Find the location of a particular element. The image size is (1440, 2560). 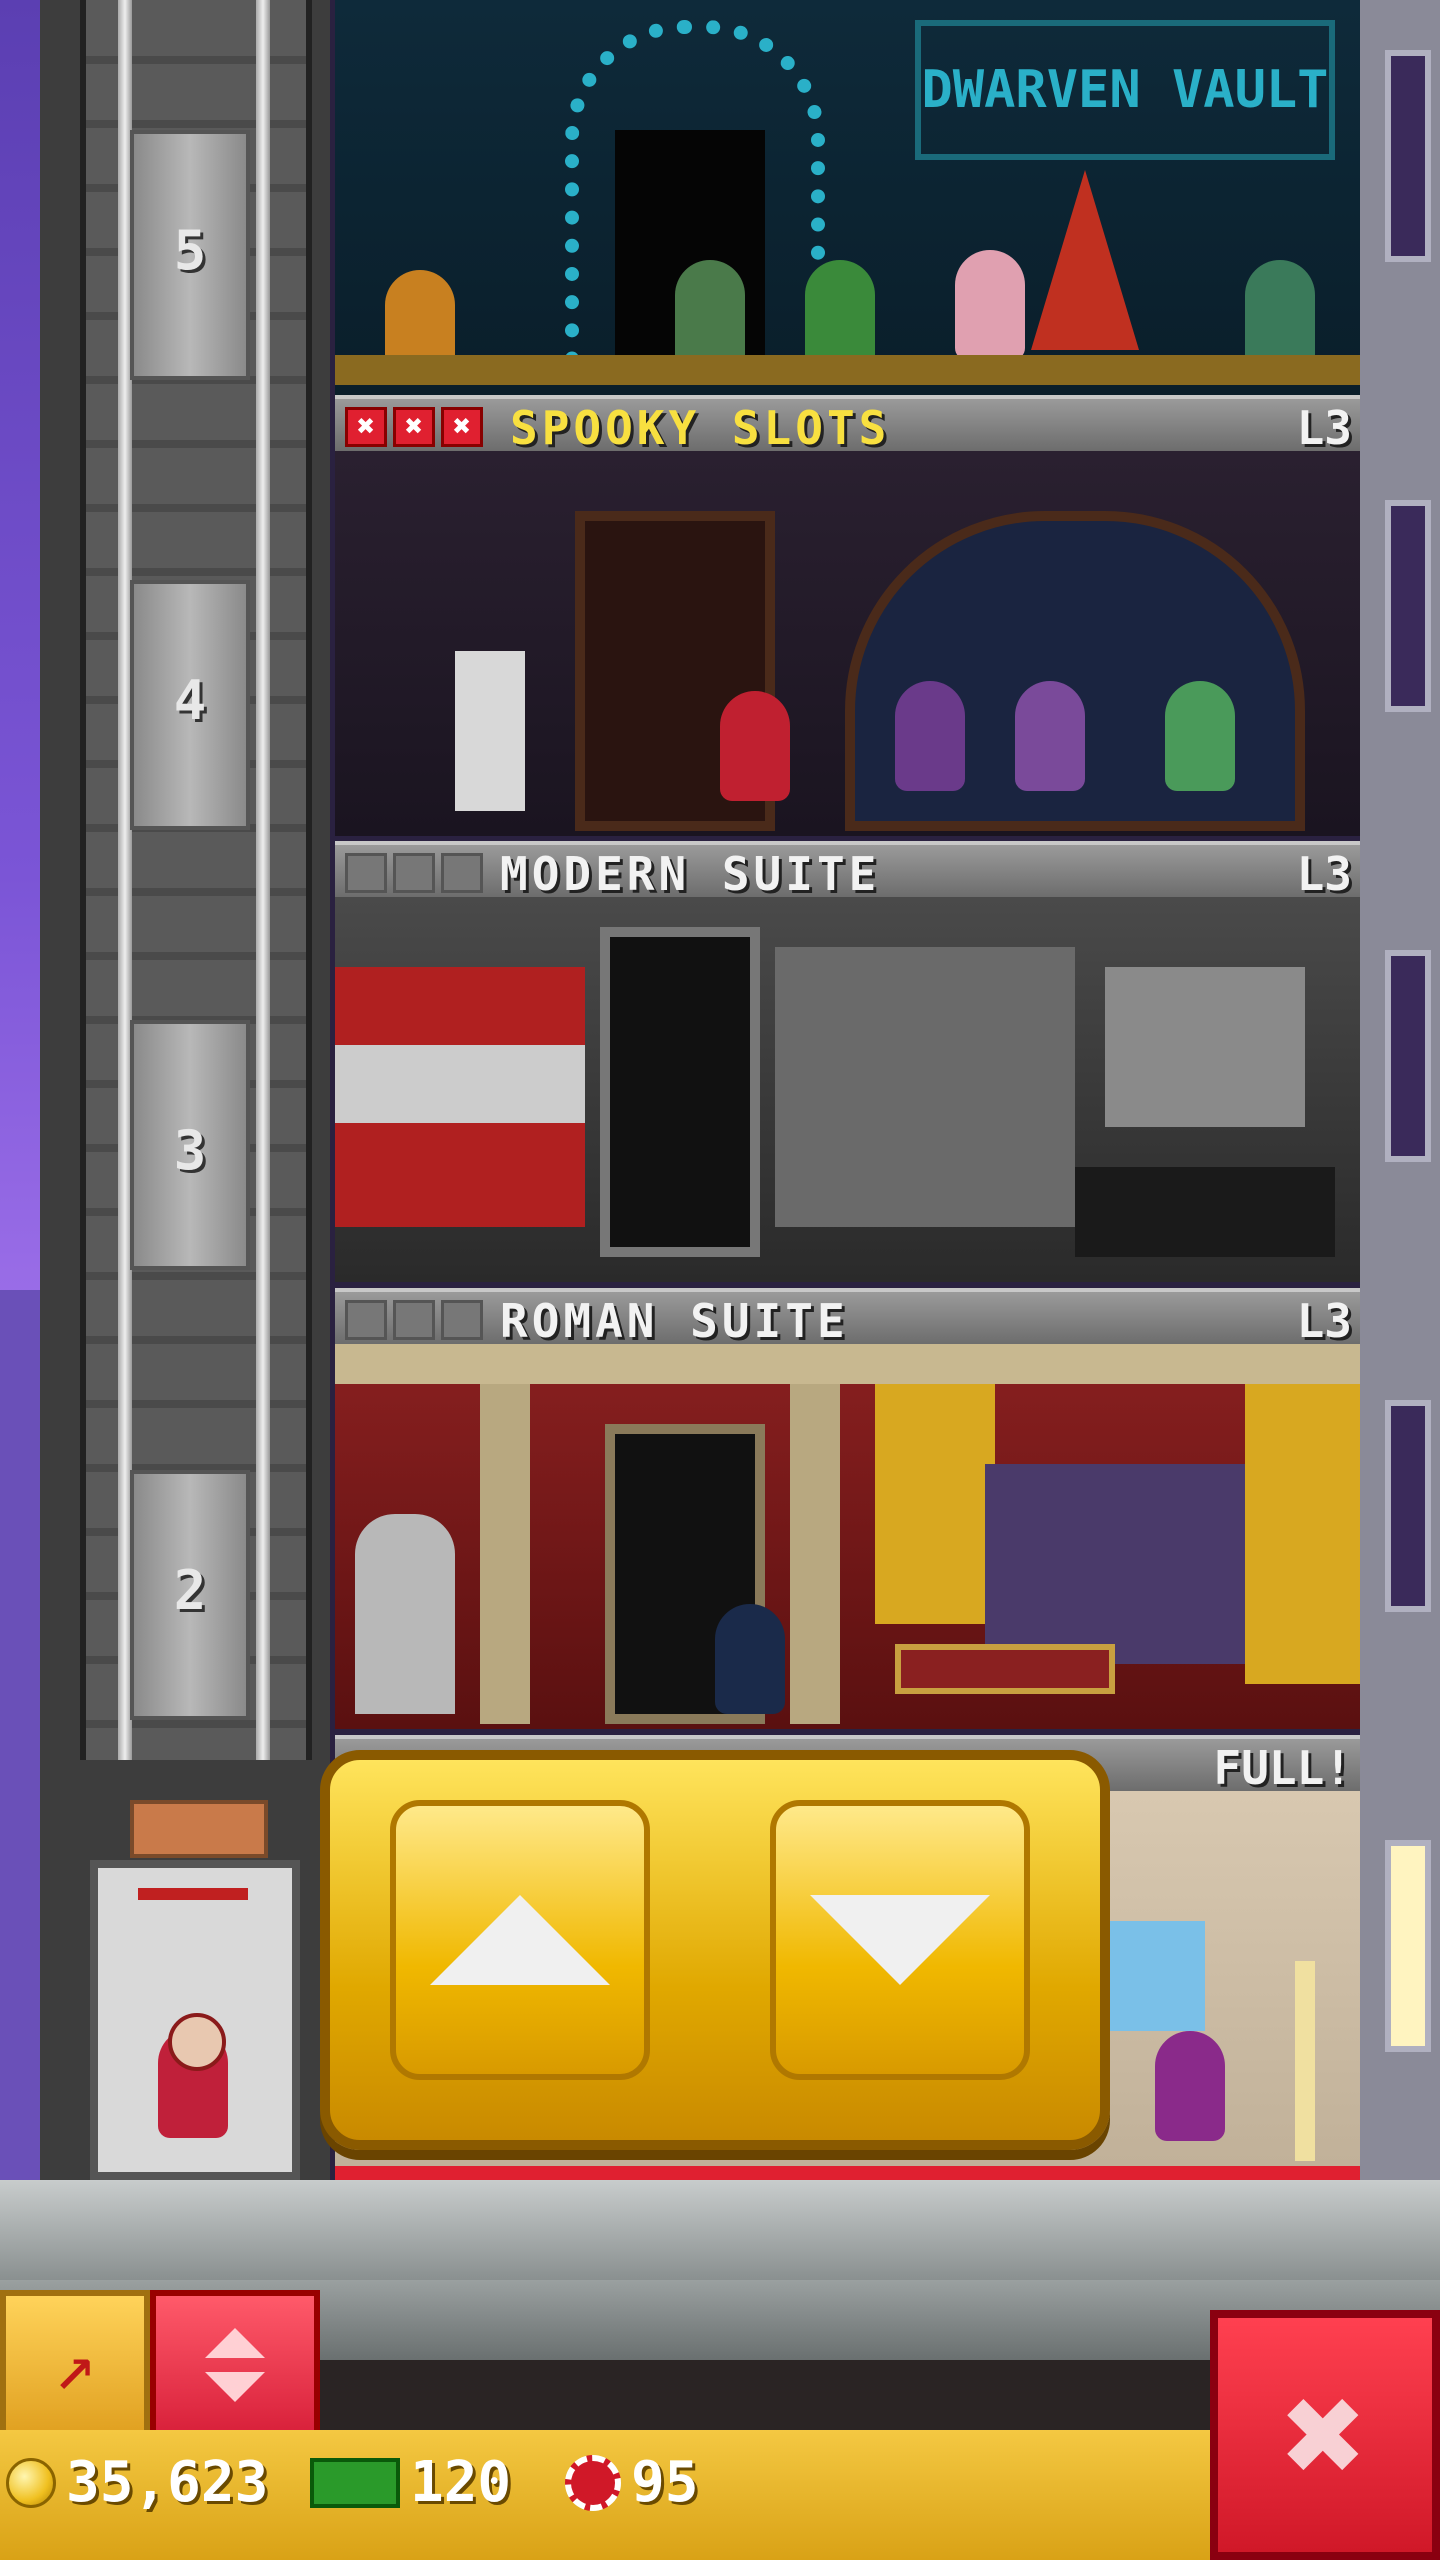

elevator-toggle-button is located at coordinates (235, 2365).